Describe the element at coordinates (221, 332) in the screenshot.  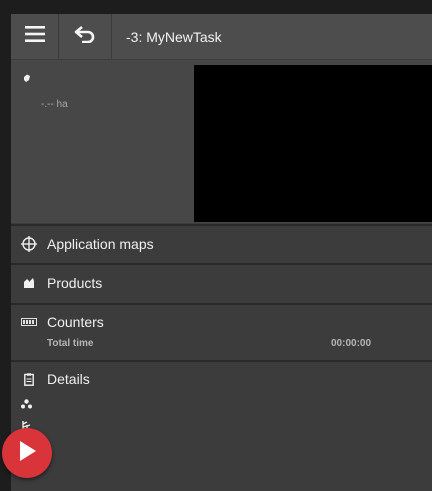
I see `counters-section: Counters Total time 00:00:00` at that location.